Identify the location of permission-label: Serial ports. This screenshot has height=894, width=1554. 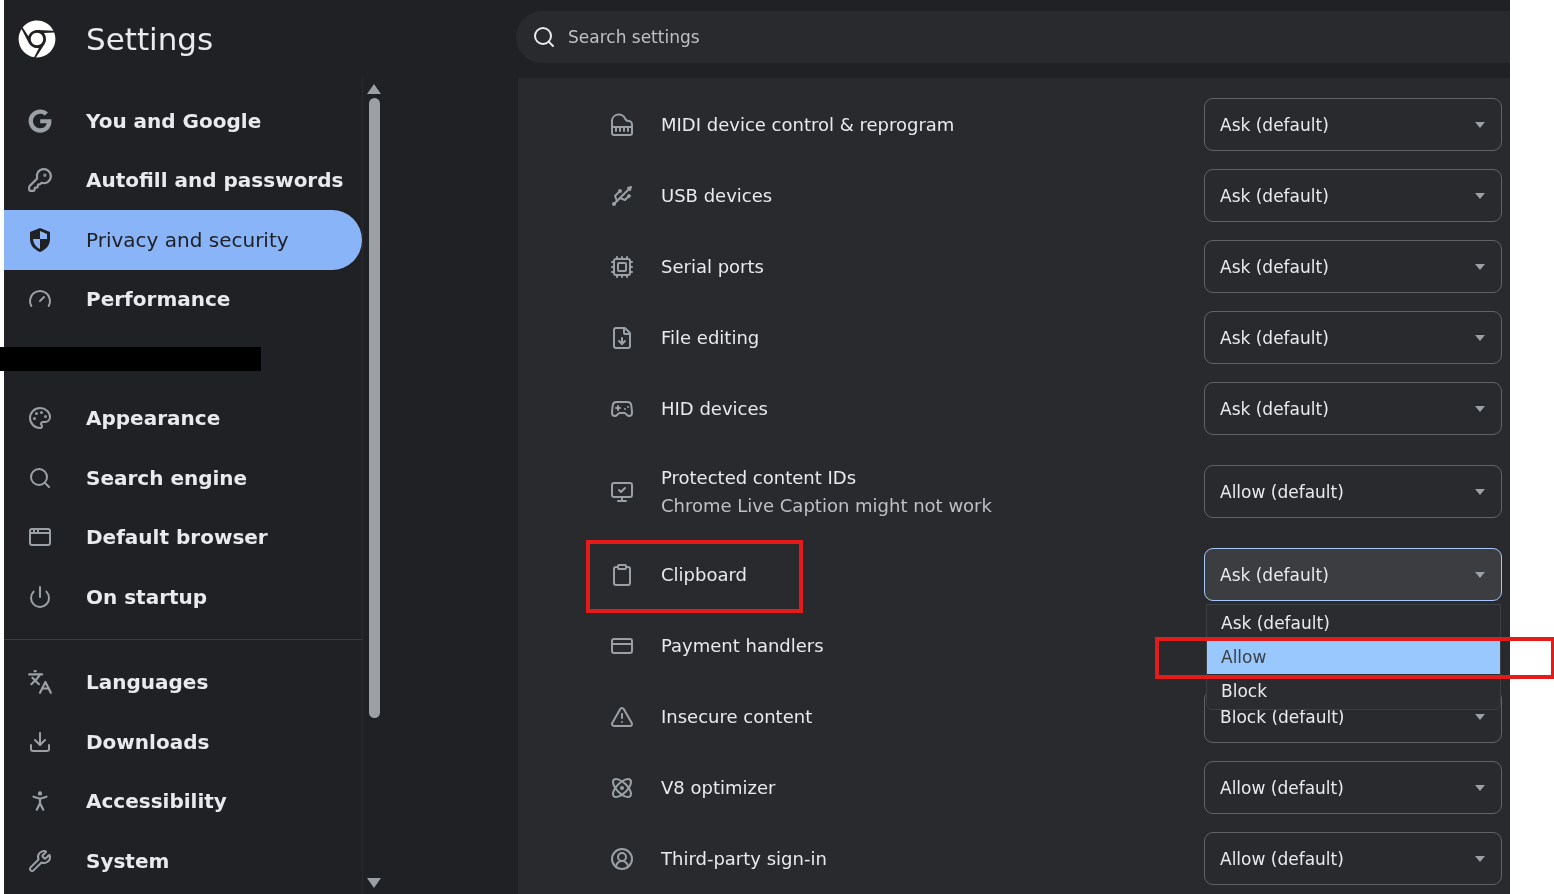
(712, 266).